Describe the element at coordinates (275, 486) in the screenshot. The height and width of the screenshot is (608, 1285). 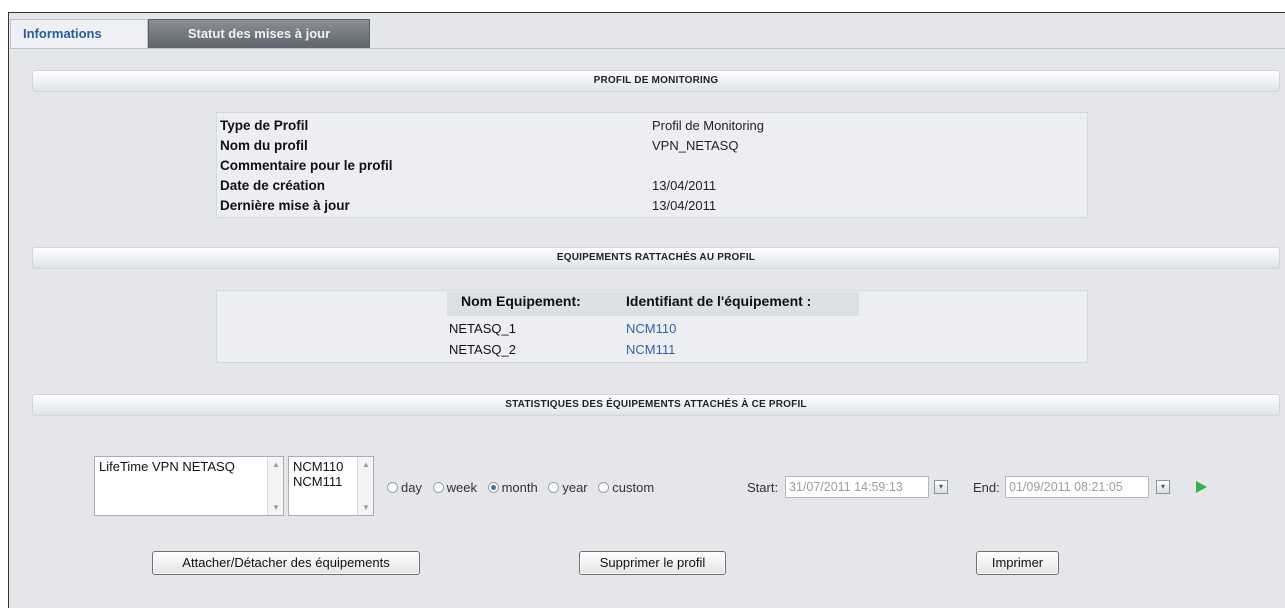
I see `graph-listbox-scrollbar: ▲ ▼` at that location.